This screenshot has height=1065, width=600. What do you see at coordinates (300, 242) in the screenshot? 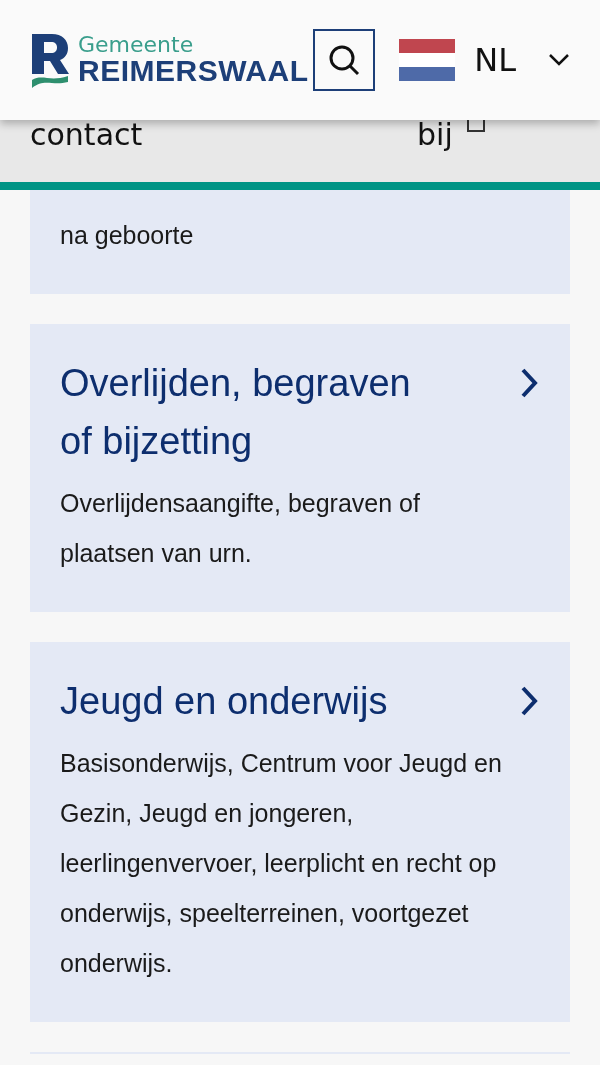
I see `card-link: na geboorte` at bounding box center [300, 242].